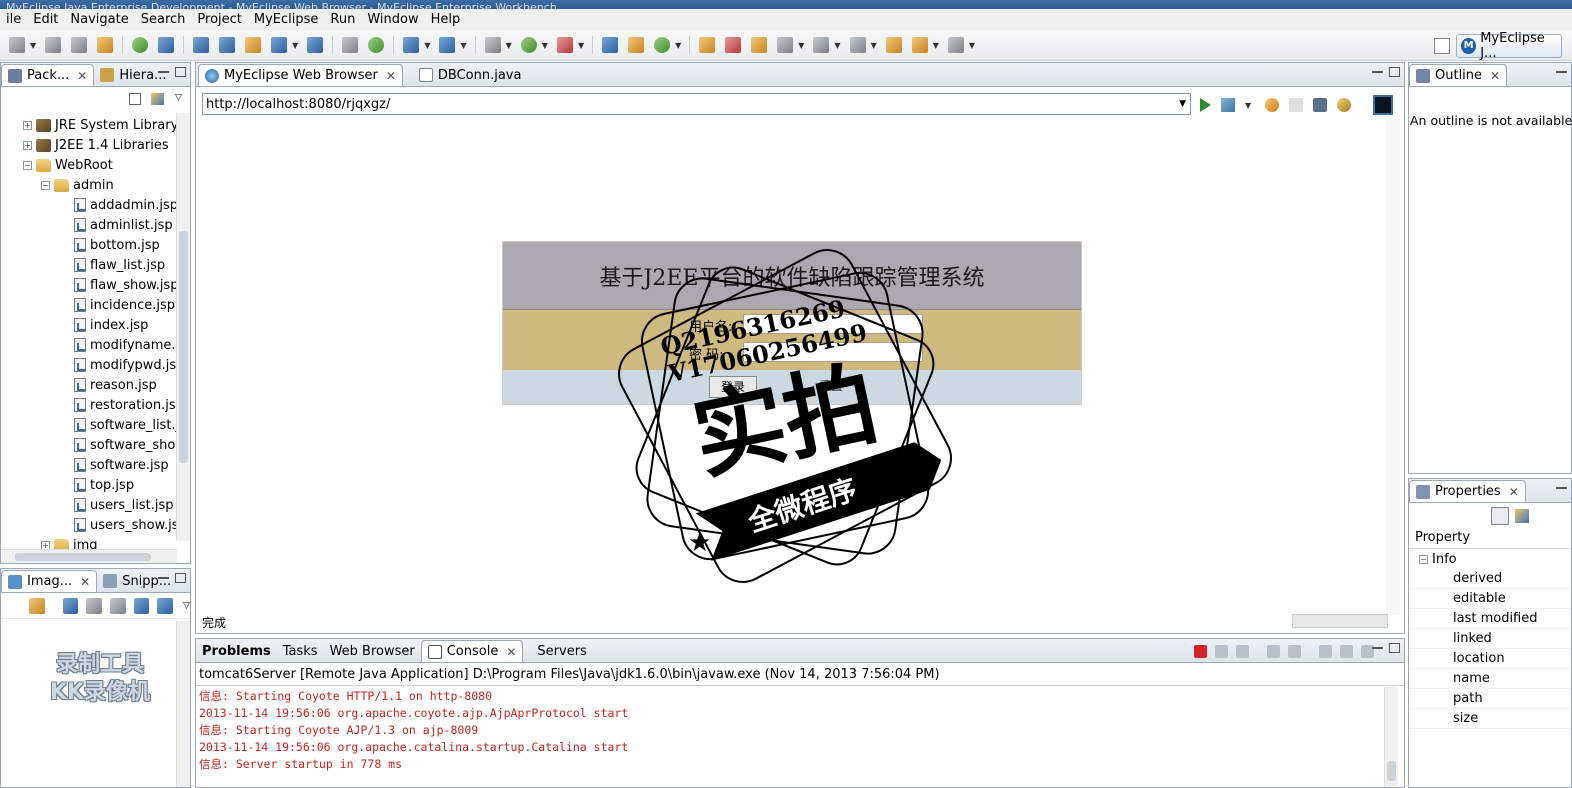 The image size is (1572, 788). Describe the element at coordinates (1182, 104) in the screenshot. I see `url-history-dropdown-icon: ▼` at that location.